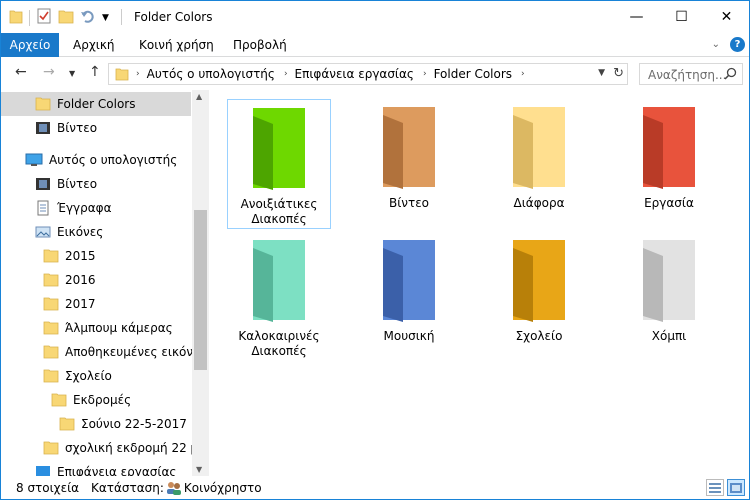 The height and width of the screenshot is (500, 750). I want to click on back-icon: ←, so click(21, 72).